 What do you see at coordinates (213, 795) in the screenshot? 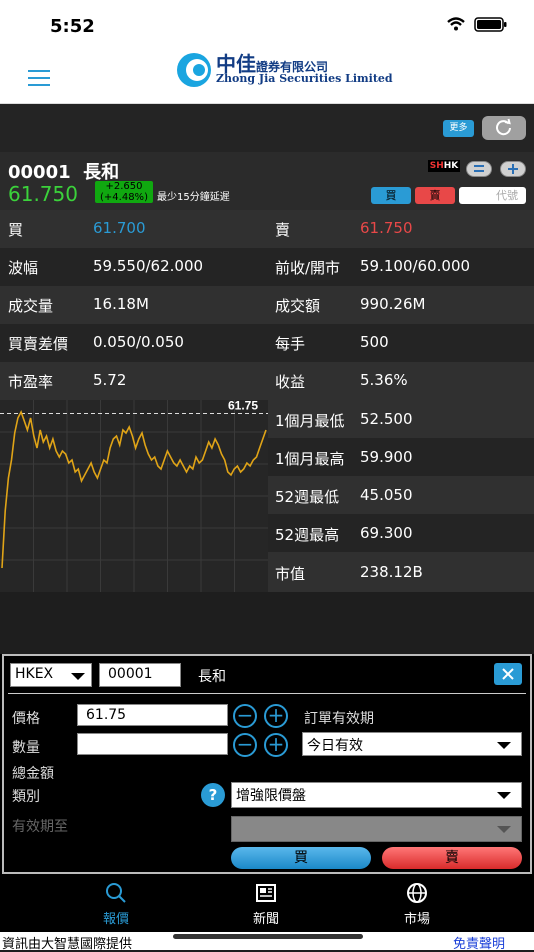
I see `help-icon: ?` at bounding box center [213, 795].